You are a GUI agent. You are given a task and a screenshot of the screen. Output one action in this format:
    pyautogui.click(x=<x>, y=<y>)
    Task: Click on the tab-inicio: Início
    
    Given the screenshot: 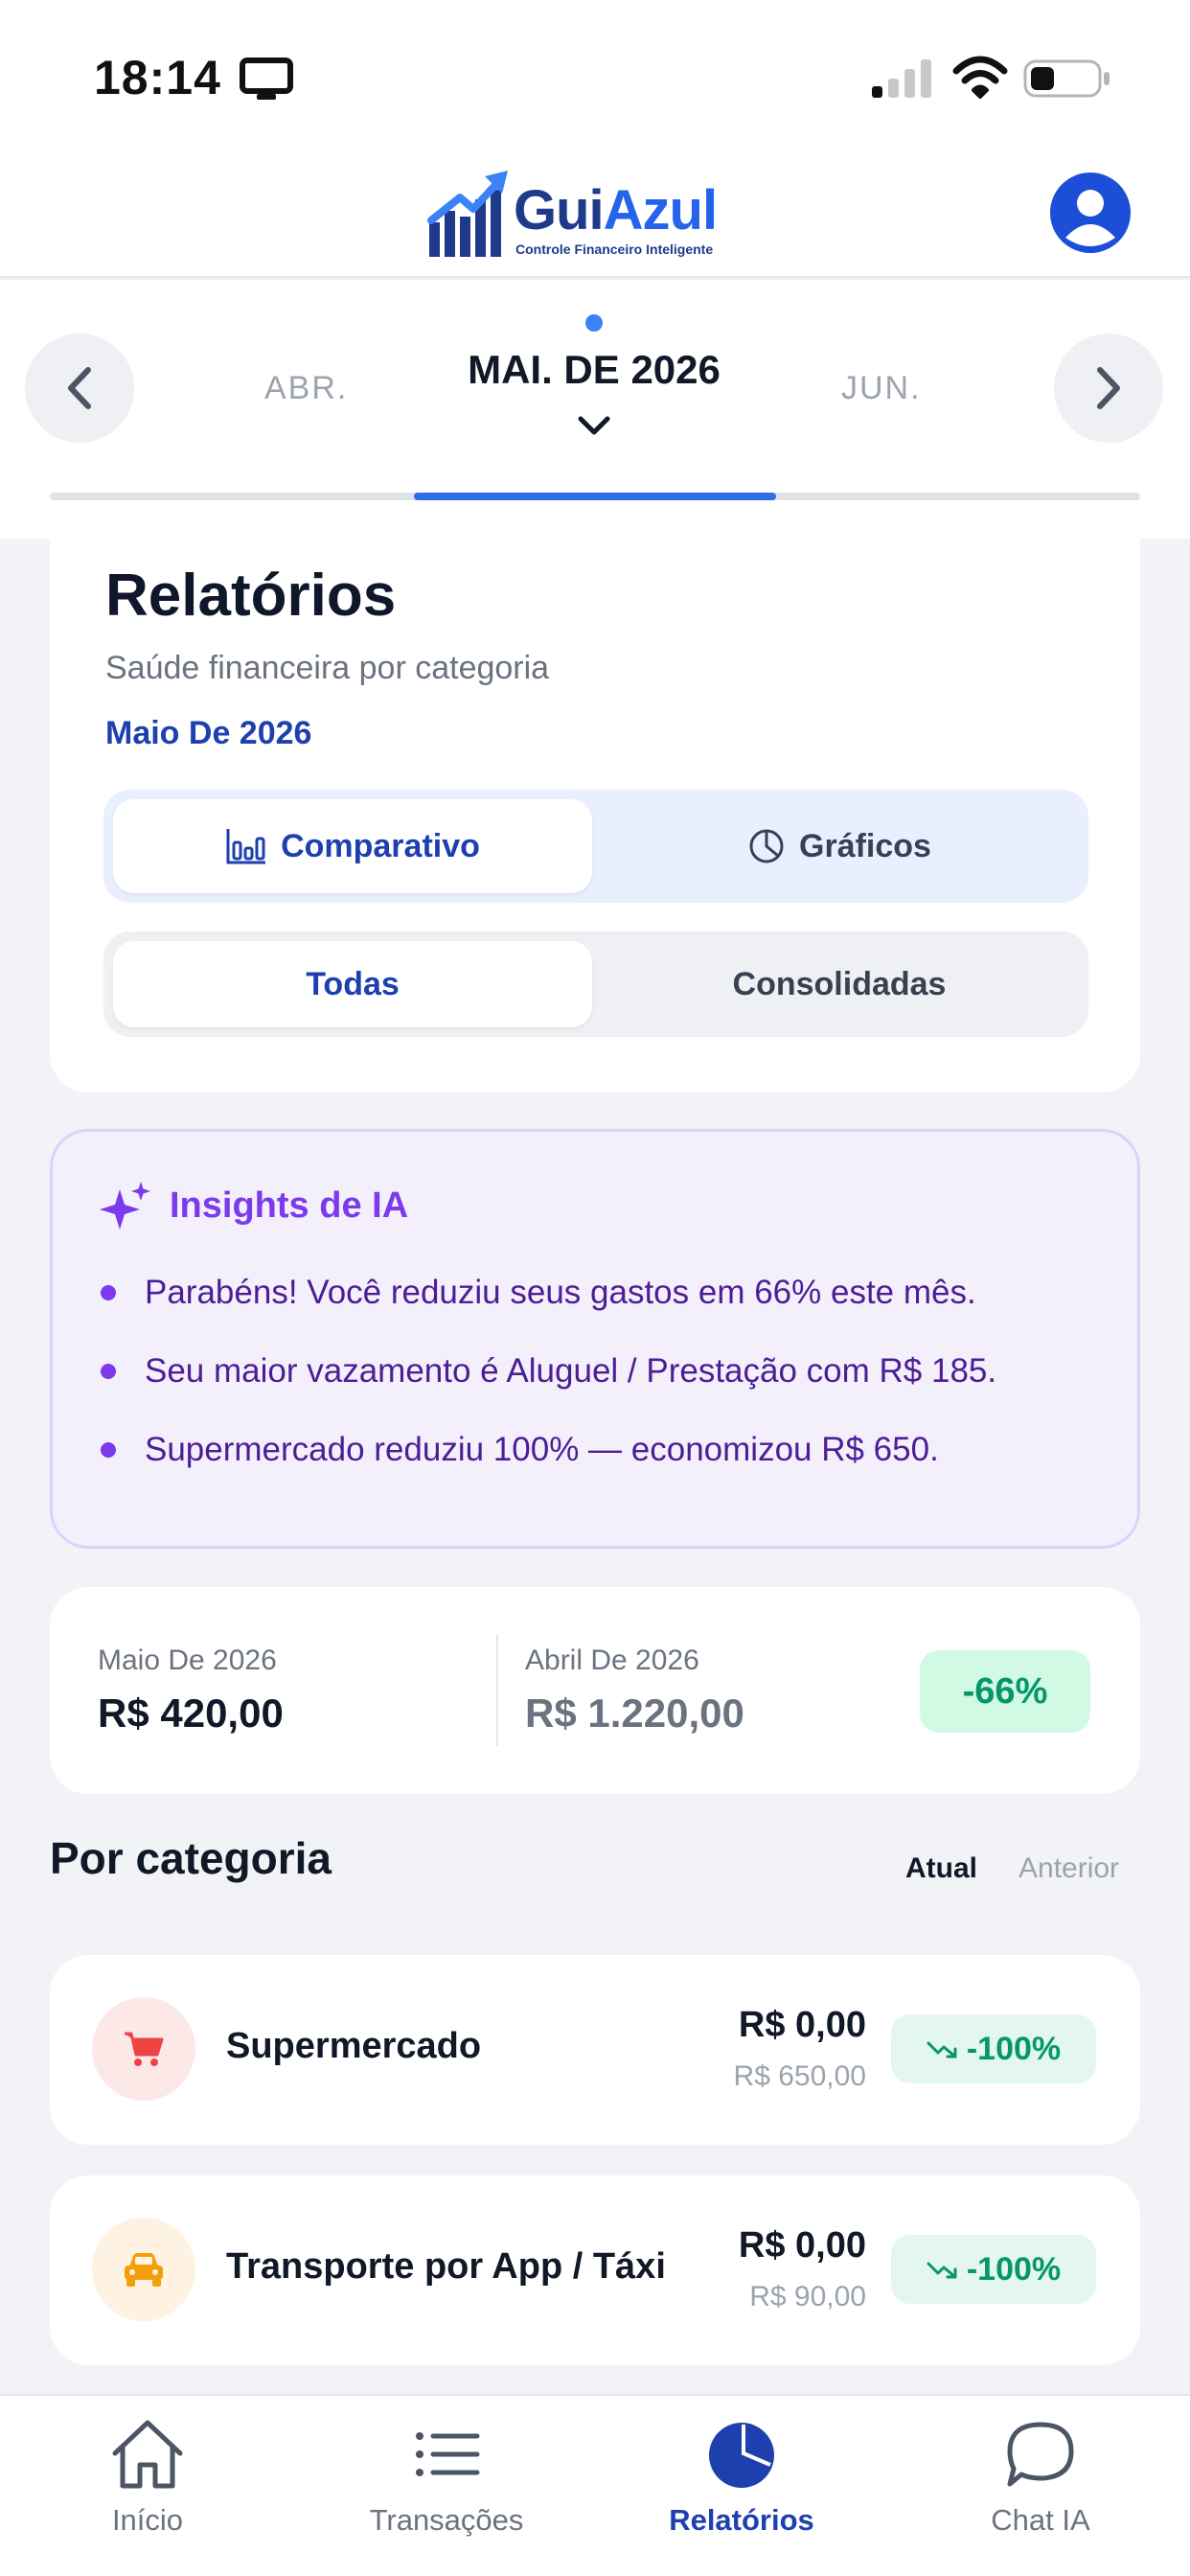 What is the action you would take?
    pyautogui.click(x=148, y=2489)
    